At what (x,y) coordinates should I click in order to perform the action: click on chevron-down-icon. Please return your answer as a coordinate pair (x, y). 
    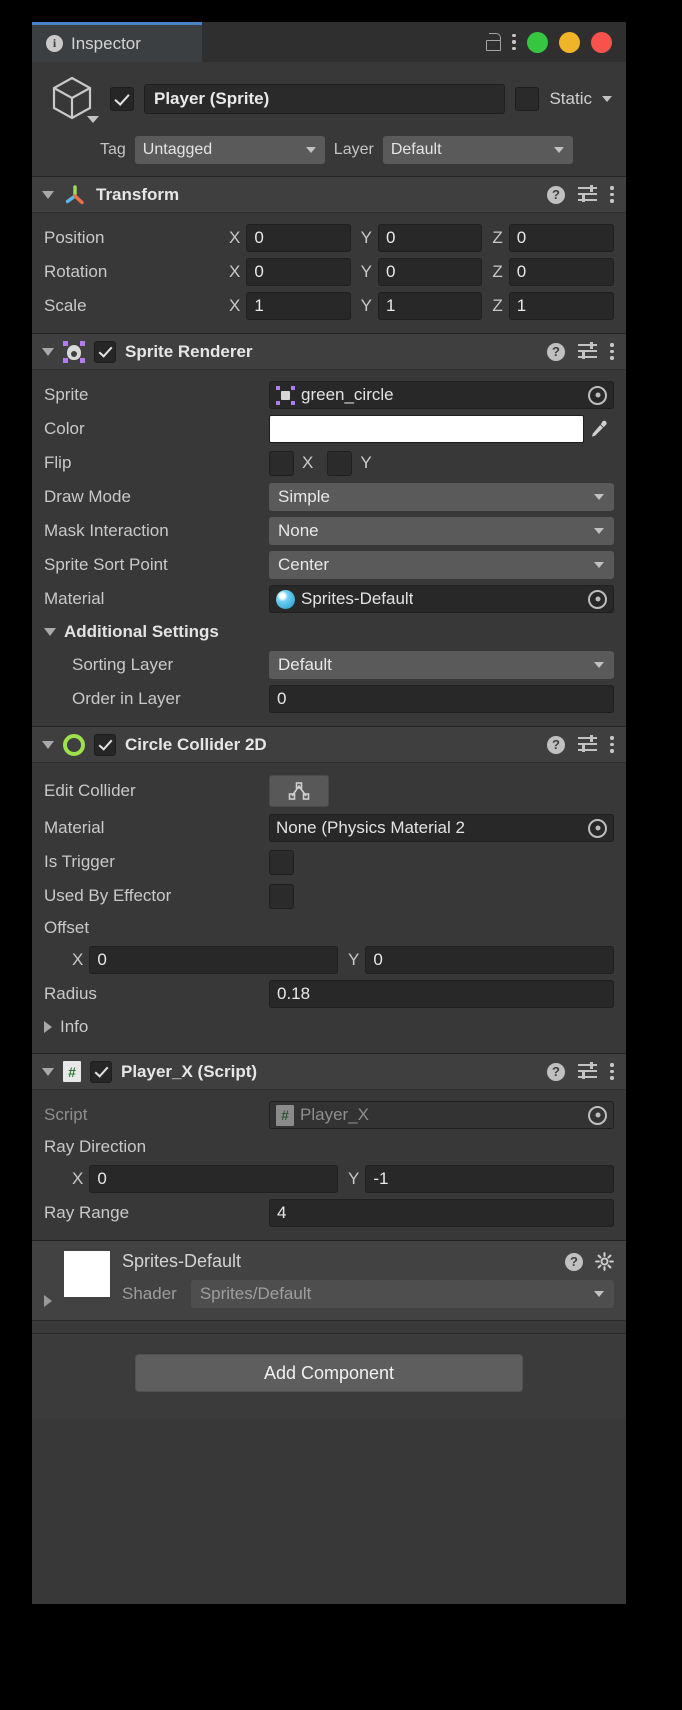
    Looking at the image, I should click on (599, 1294).